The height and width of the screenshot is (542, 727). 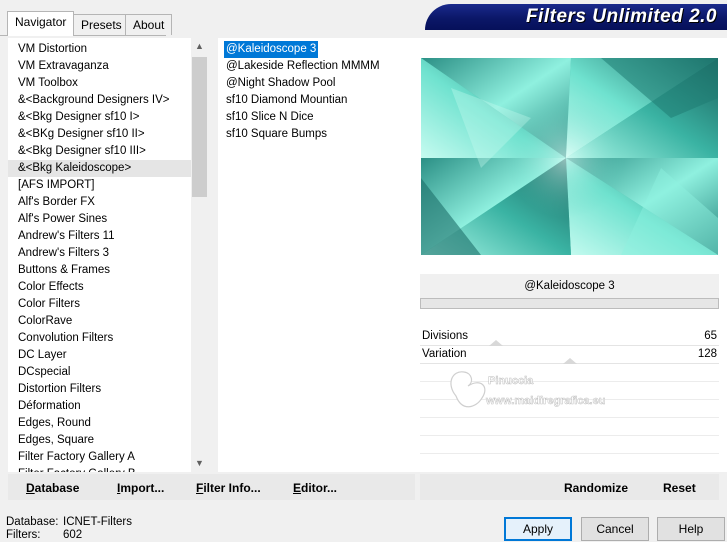 I want to click on category-item: &<BKg Designer sf10 II>, so click(x=100, y=134).